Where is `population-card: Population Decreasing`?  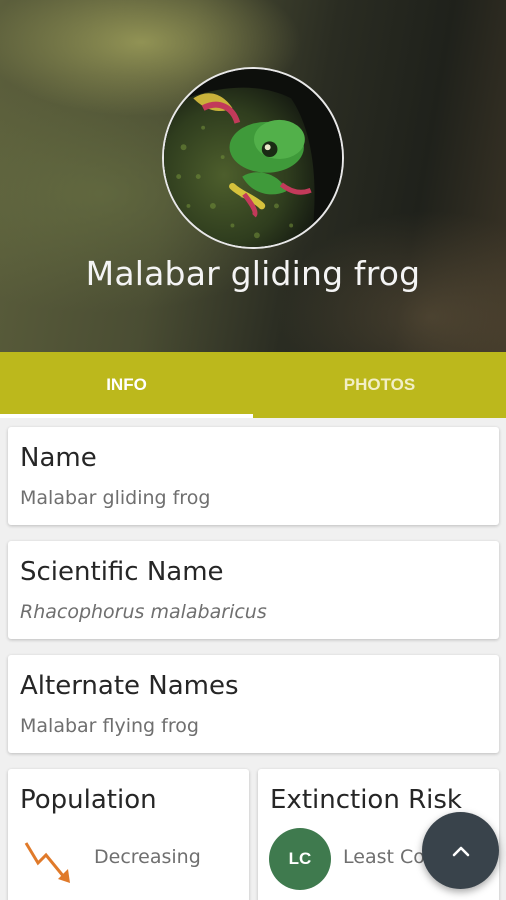
population-card: Population Decreasing is located at coordinates (128, 834).